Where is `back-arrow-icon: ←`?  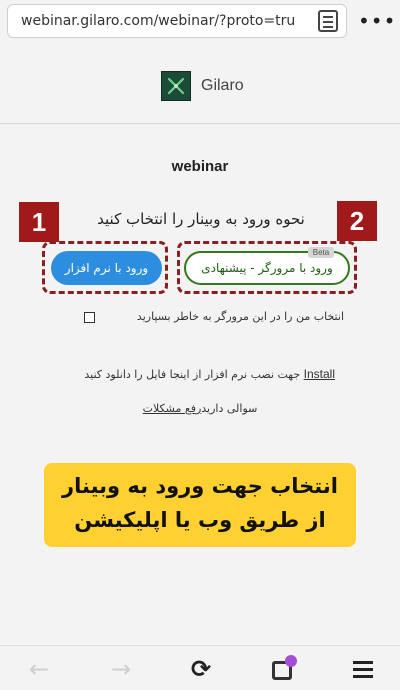 back-arrow-icon: ← is located at coordinates (39, 669).